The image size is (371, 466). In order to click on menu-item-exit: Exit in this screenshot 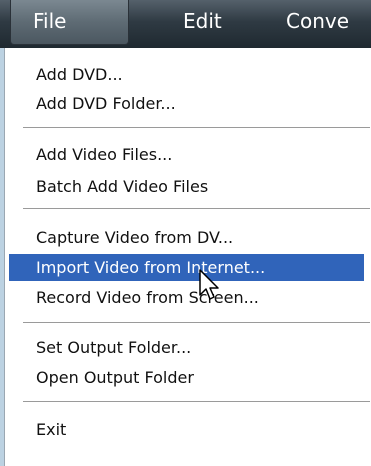, I will do `click(186, 429)`.